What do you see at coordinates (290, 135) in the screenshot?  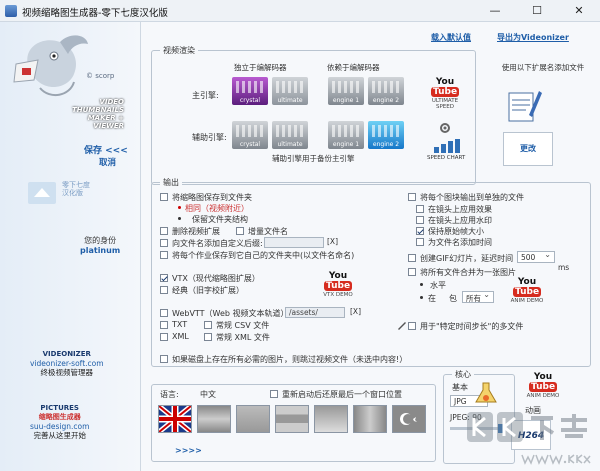 I see `aux-engine-ultimate: ultimate` at bounding box center [290, 135].